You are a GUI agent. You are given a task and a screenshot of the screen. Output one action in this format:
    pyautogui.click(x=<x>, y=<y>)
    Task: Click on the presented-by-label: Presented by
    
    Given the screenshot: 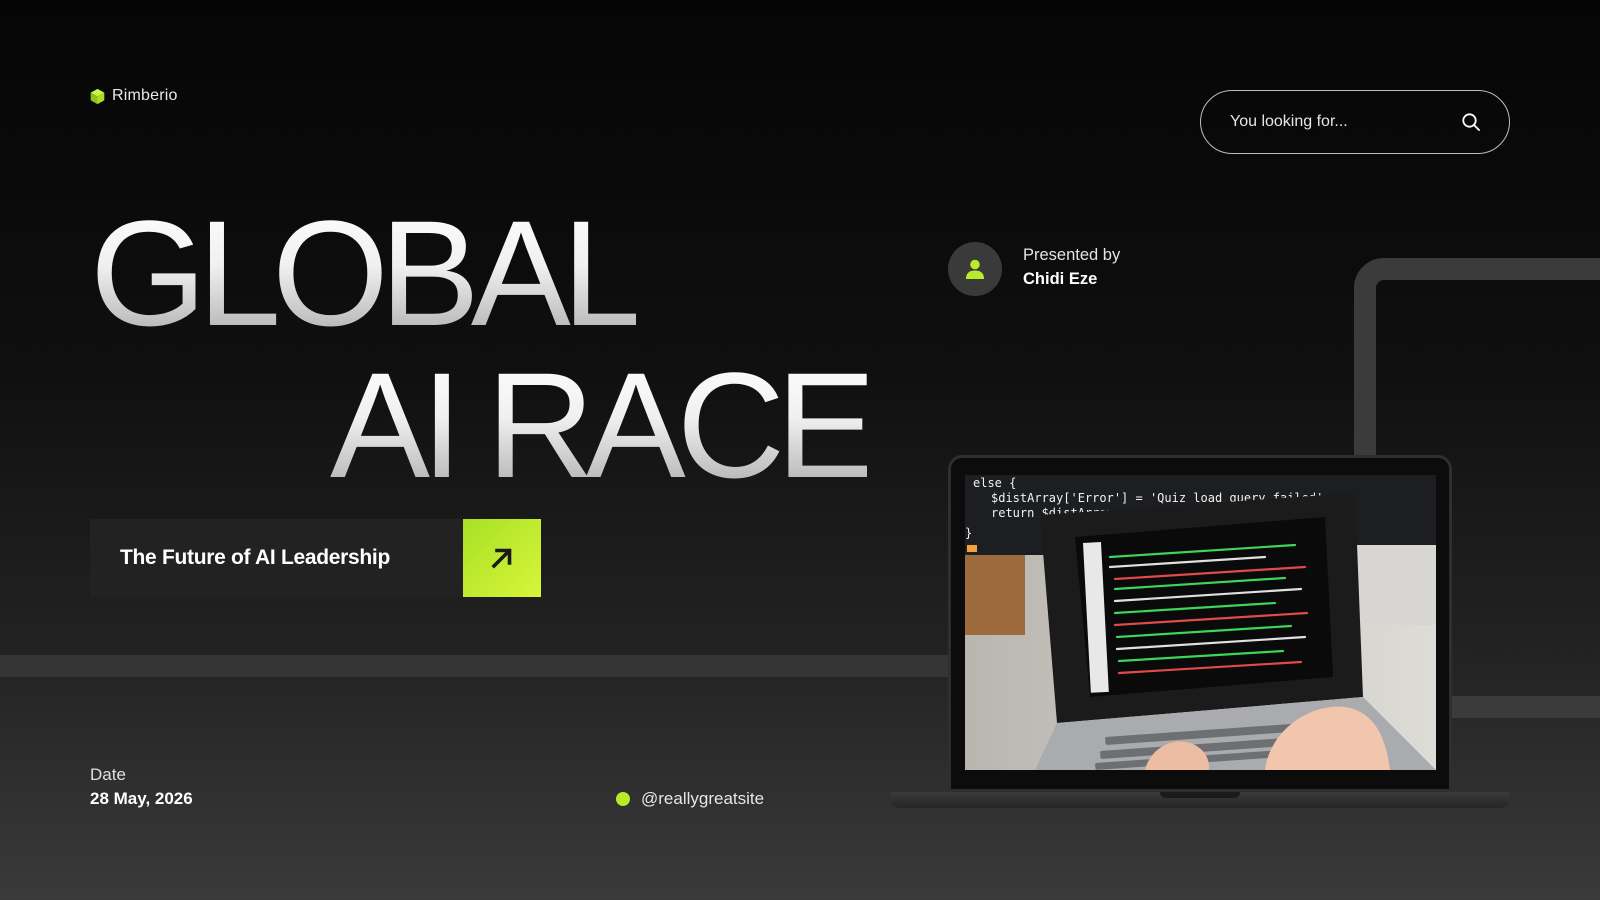 What is the action you would take?
    pyautogui.click(x=1072, y=255)
    